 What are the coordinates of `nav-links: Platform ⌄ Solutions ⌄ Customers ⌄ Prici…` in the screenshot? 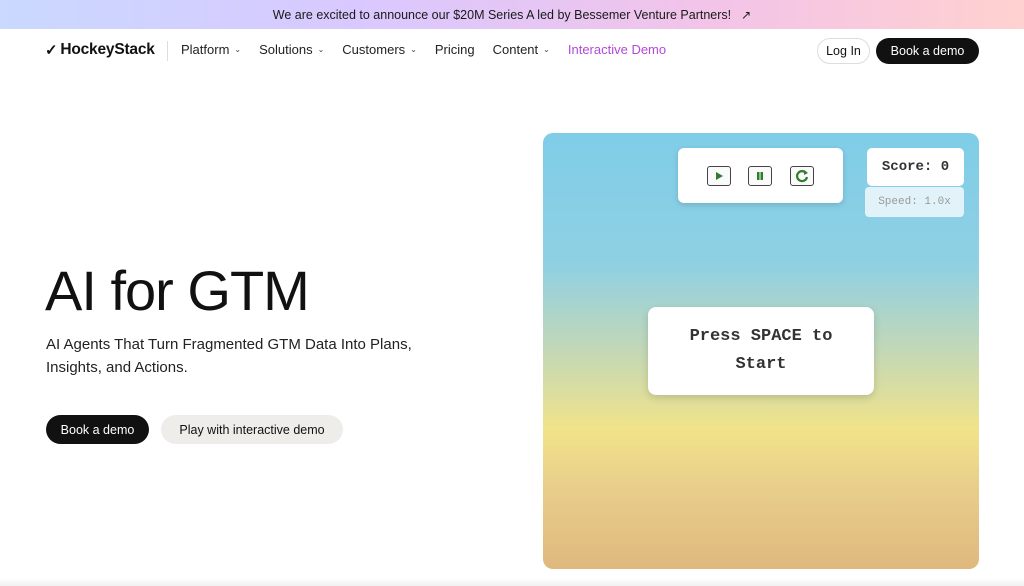 It's located at (432, 49).